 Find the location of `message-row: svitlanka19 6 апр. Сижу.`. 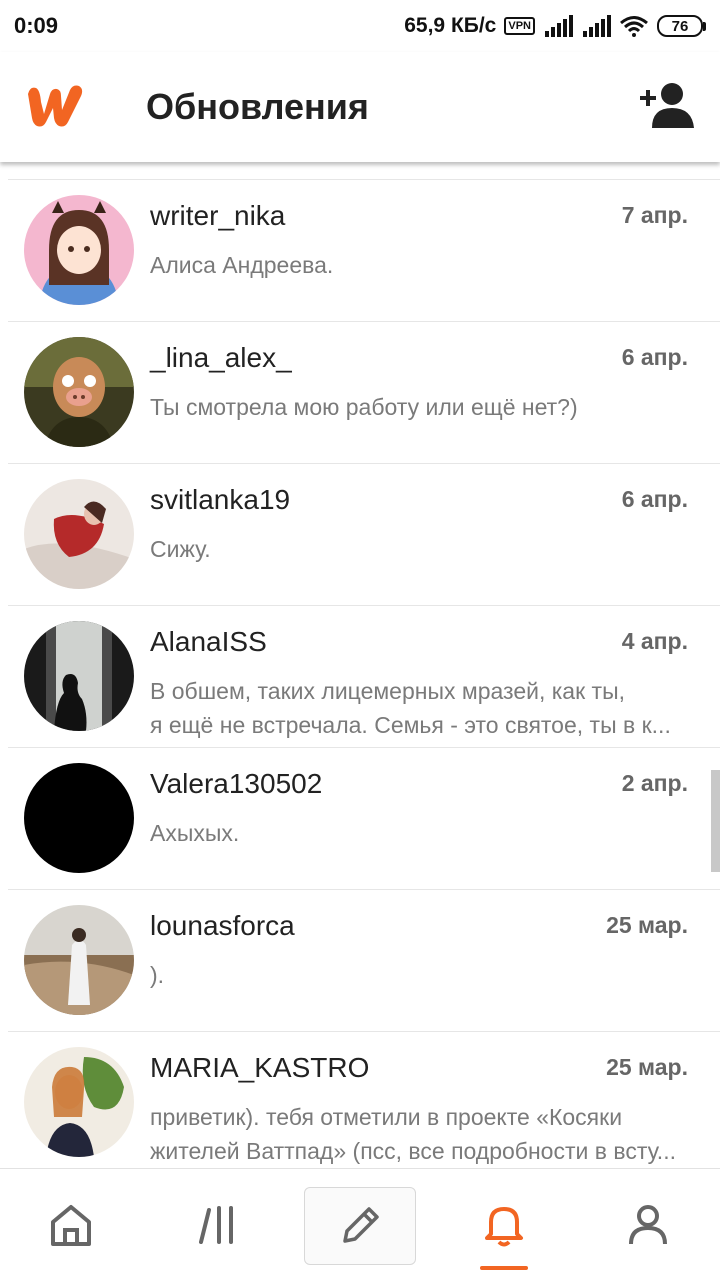

message-row: svitlanka19 6 апр. Сижу. is located at coordinates (360, 535).